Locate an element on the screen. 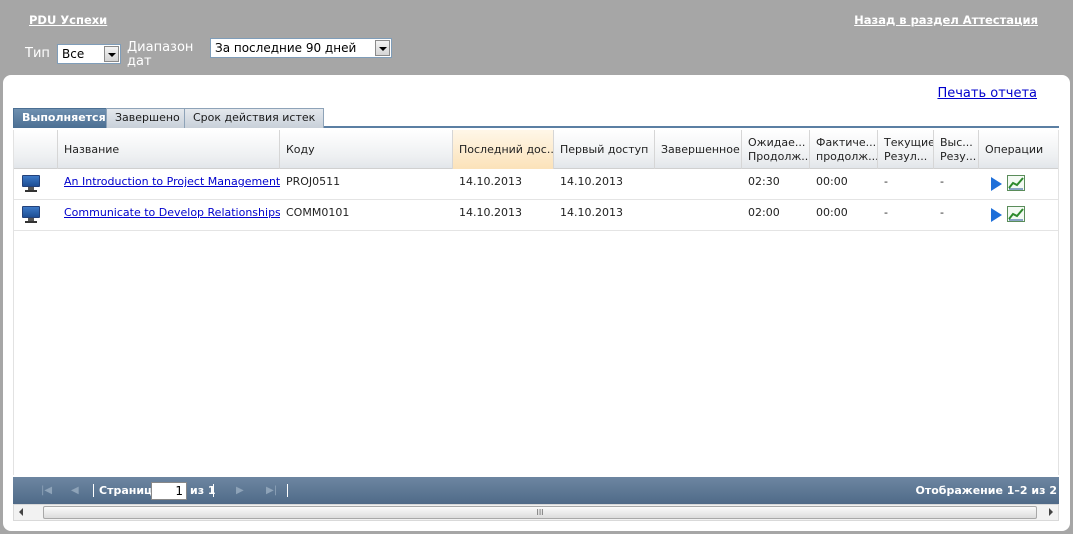 The width and height of the screenshot is (1073, 534). header-completed: Завершенное is located at coordinates (698, 149).